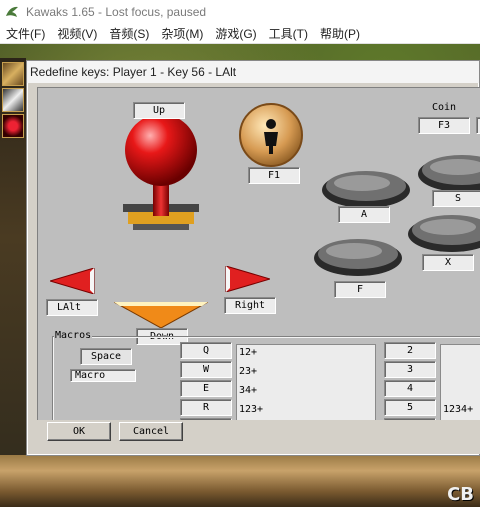  What do you see at coordinates (129, 33) in the screenshot?
I see `menu-audio: 音频(S)` at bounding box center [129, 33].